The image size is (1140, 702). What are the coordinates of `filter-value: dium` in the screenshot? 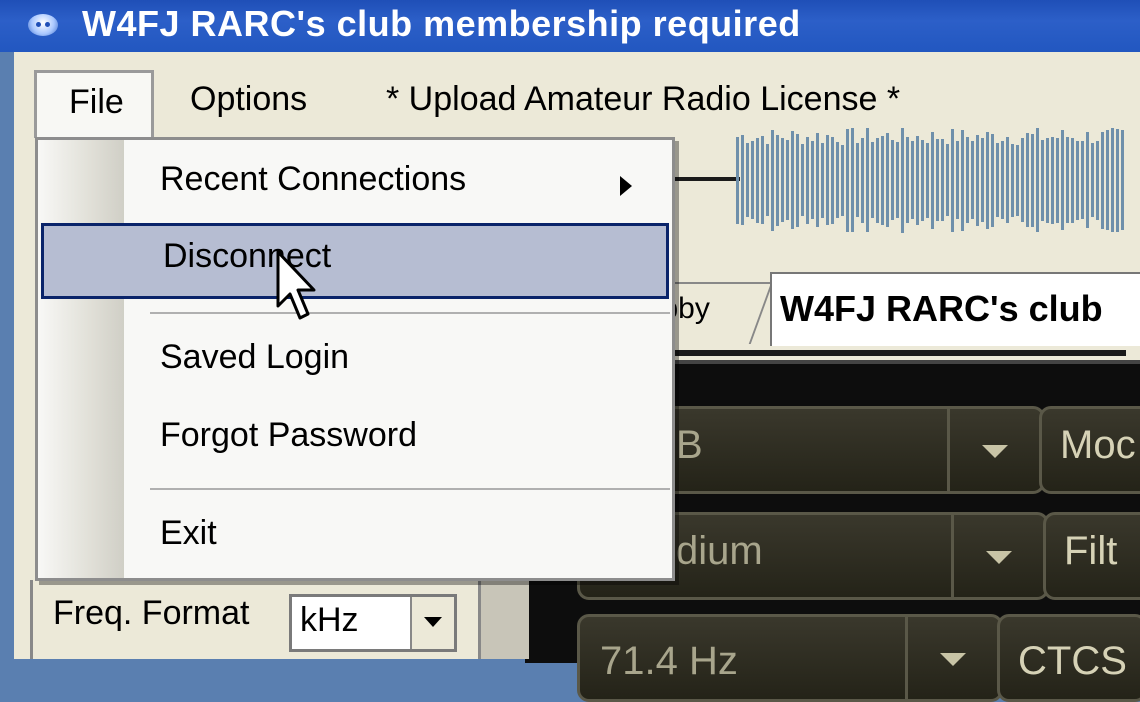 It's located at (719, 551).